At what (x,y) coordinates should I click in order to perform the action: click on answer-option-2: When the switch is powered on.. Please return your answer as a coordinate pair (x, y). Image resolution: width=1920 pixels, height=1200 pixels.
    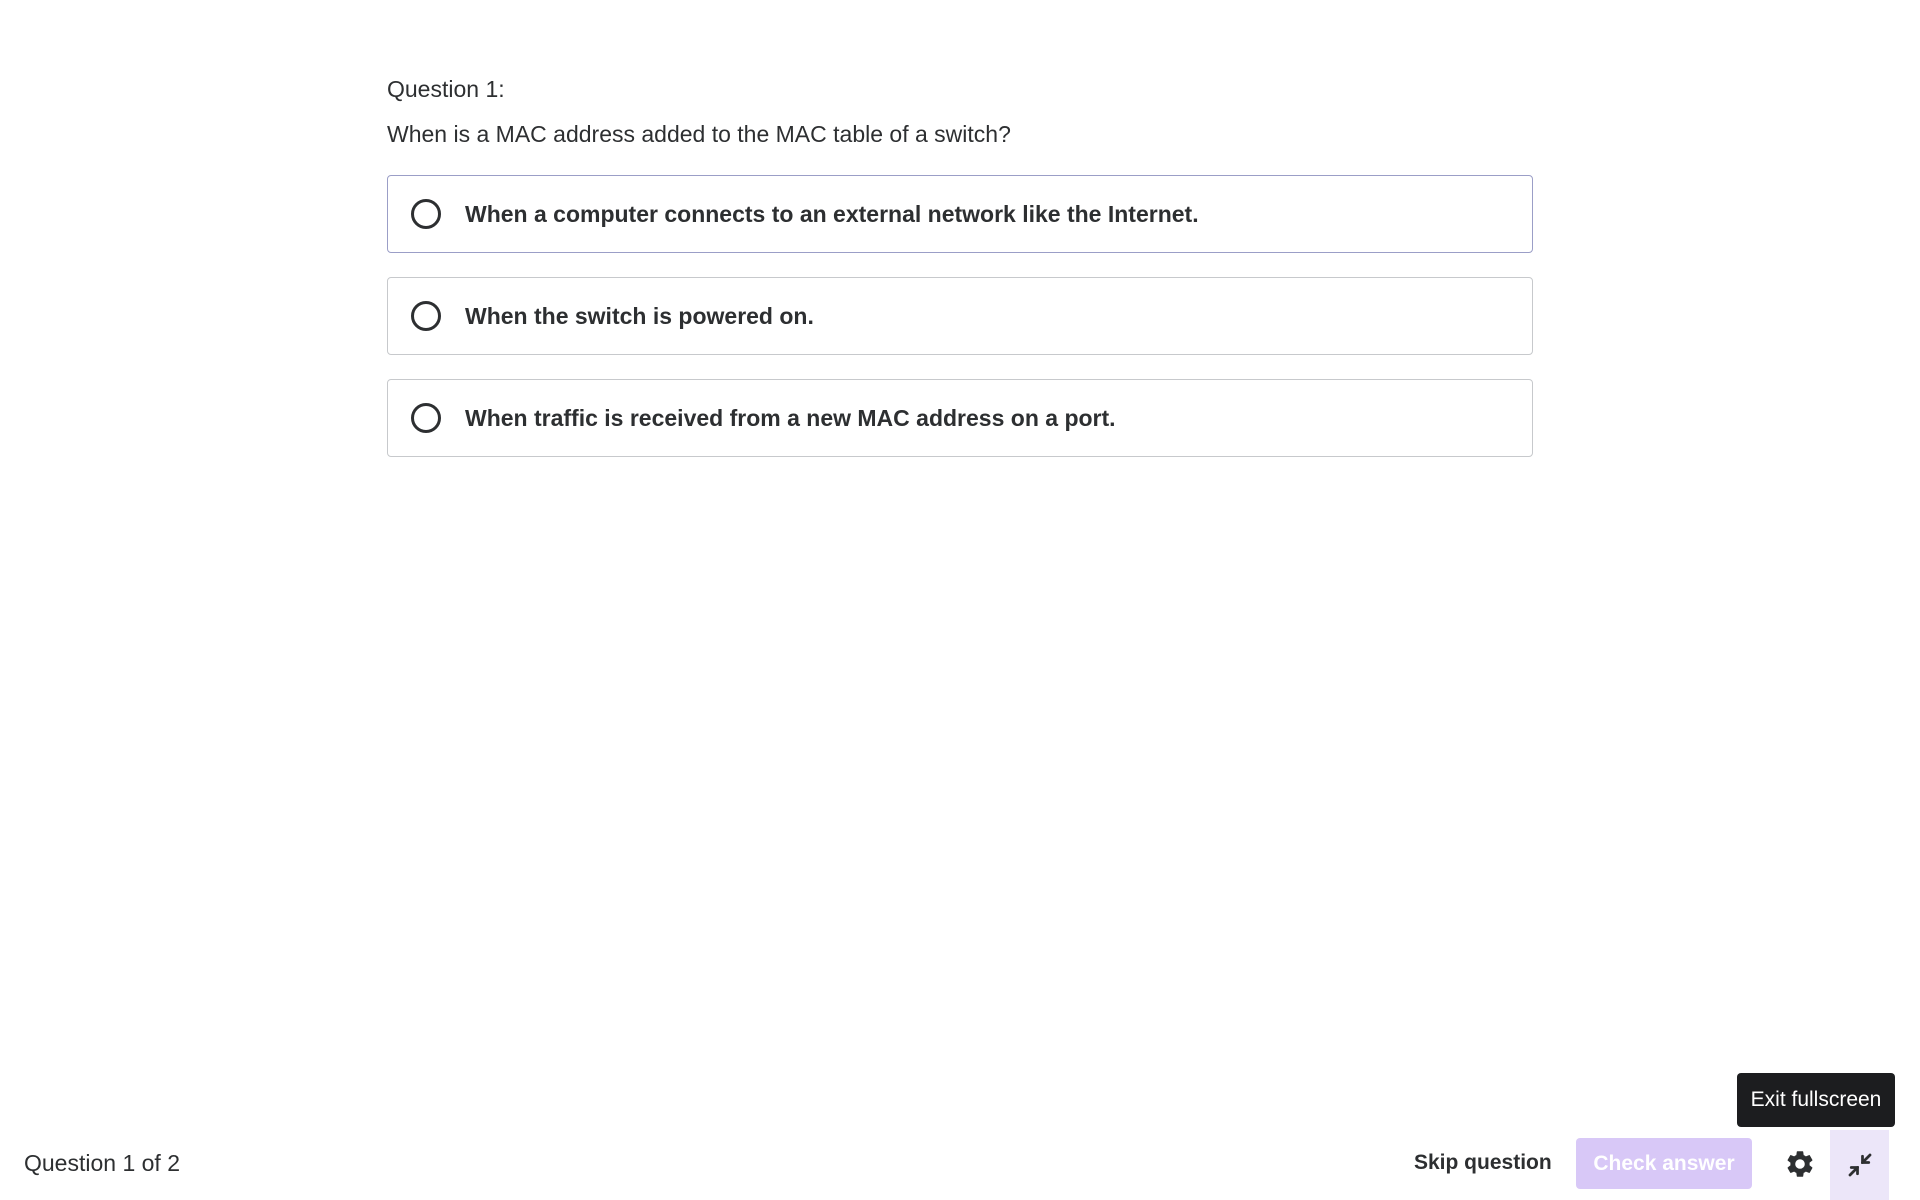
    Looking at the image, I should click on (960, 316).